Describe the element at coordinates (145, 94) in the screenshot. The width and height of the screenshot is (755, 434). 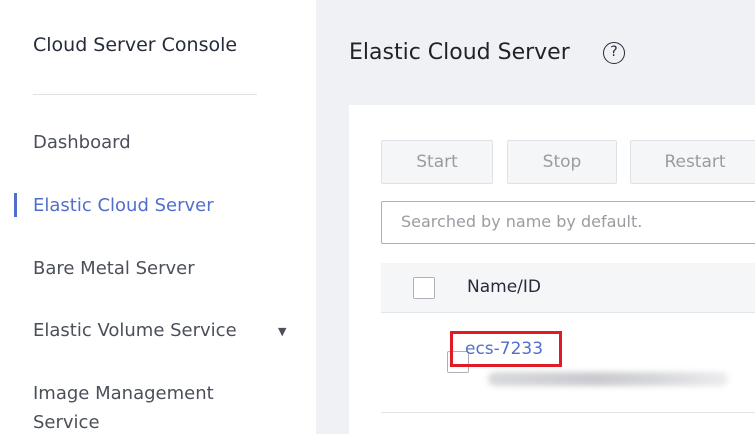
I see `sidebar-divider` at that location.